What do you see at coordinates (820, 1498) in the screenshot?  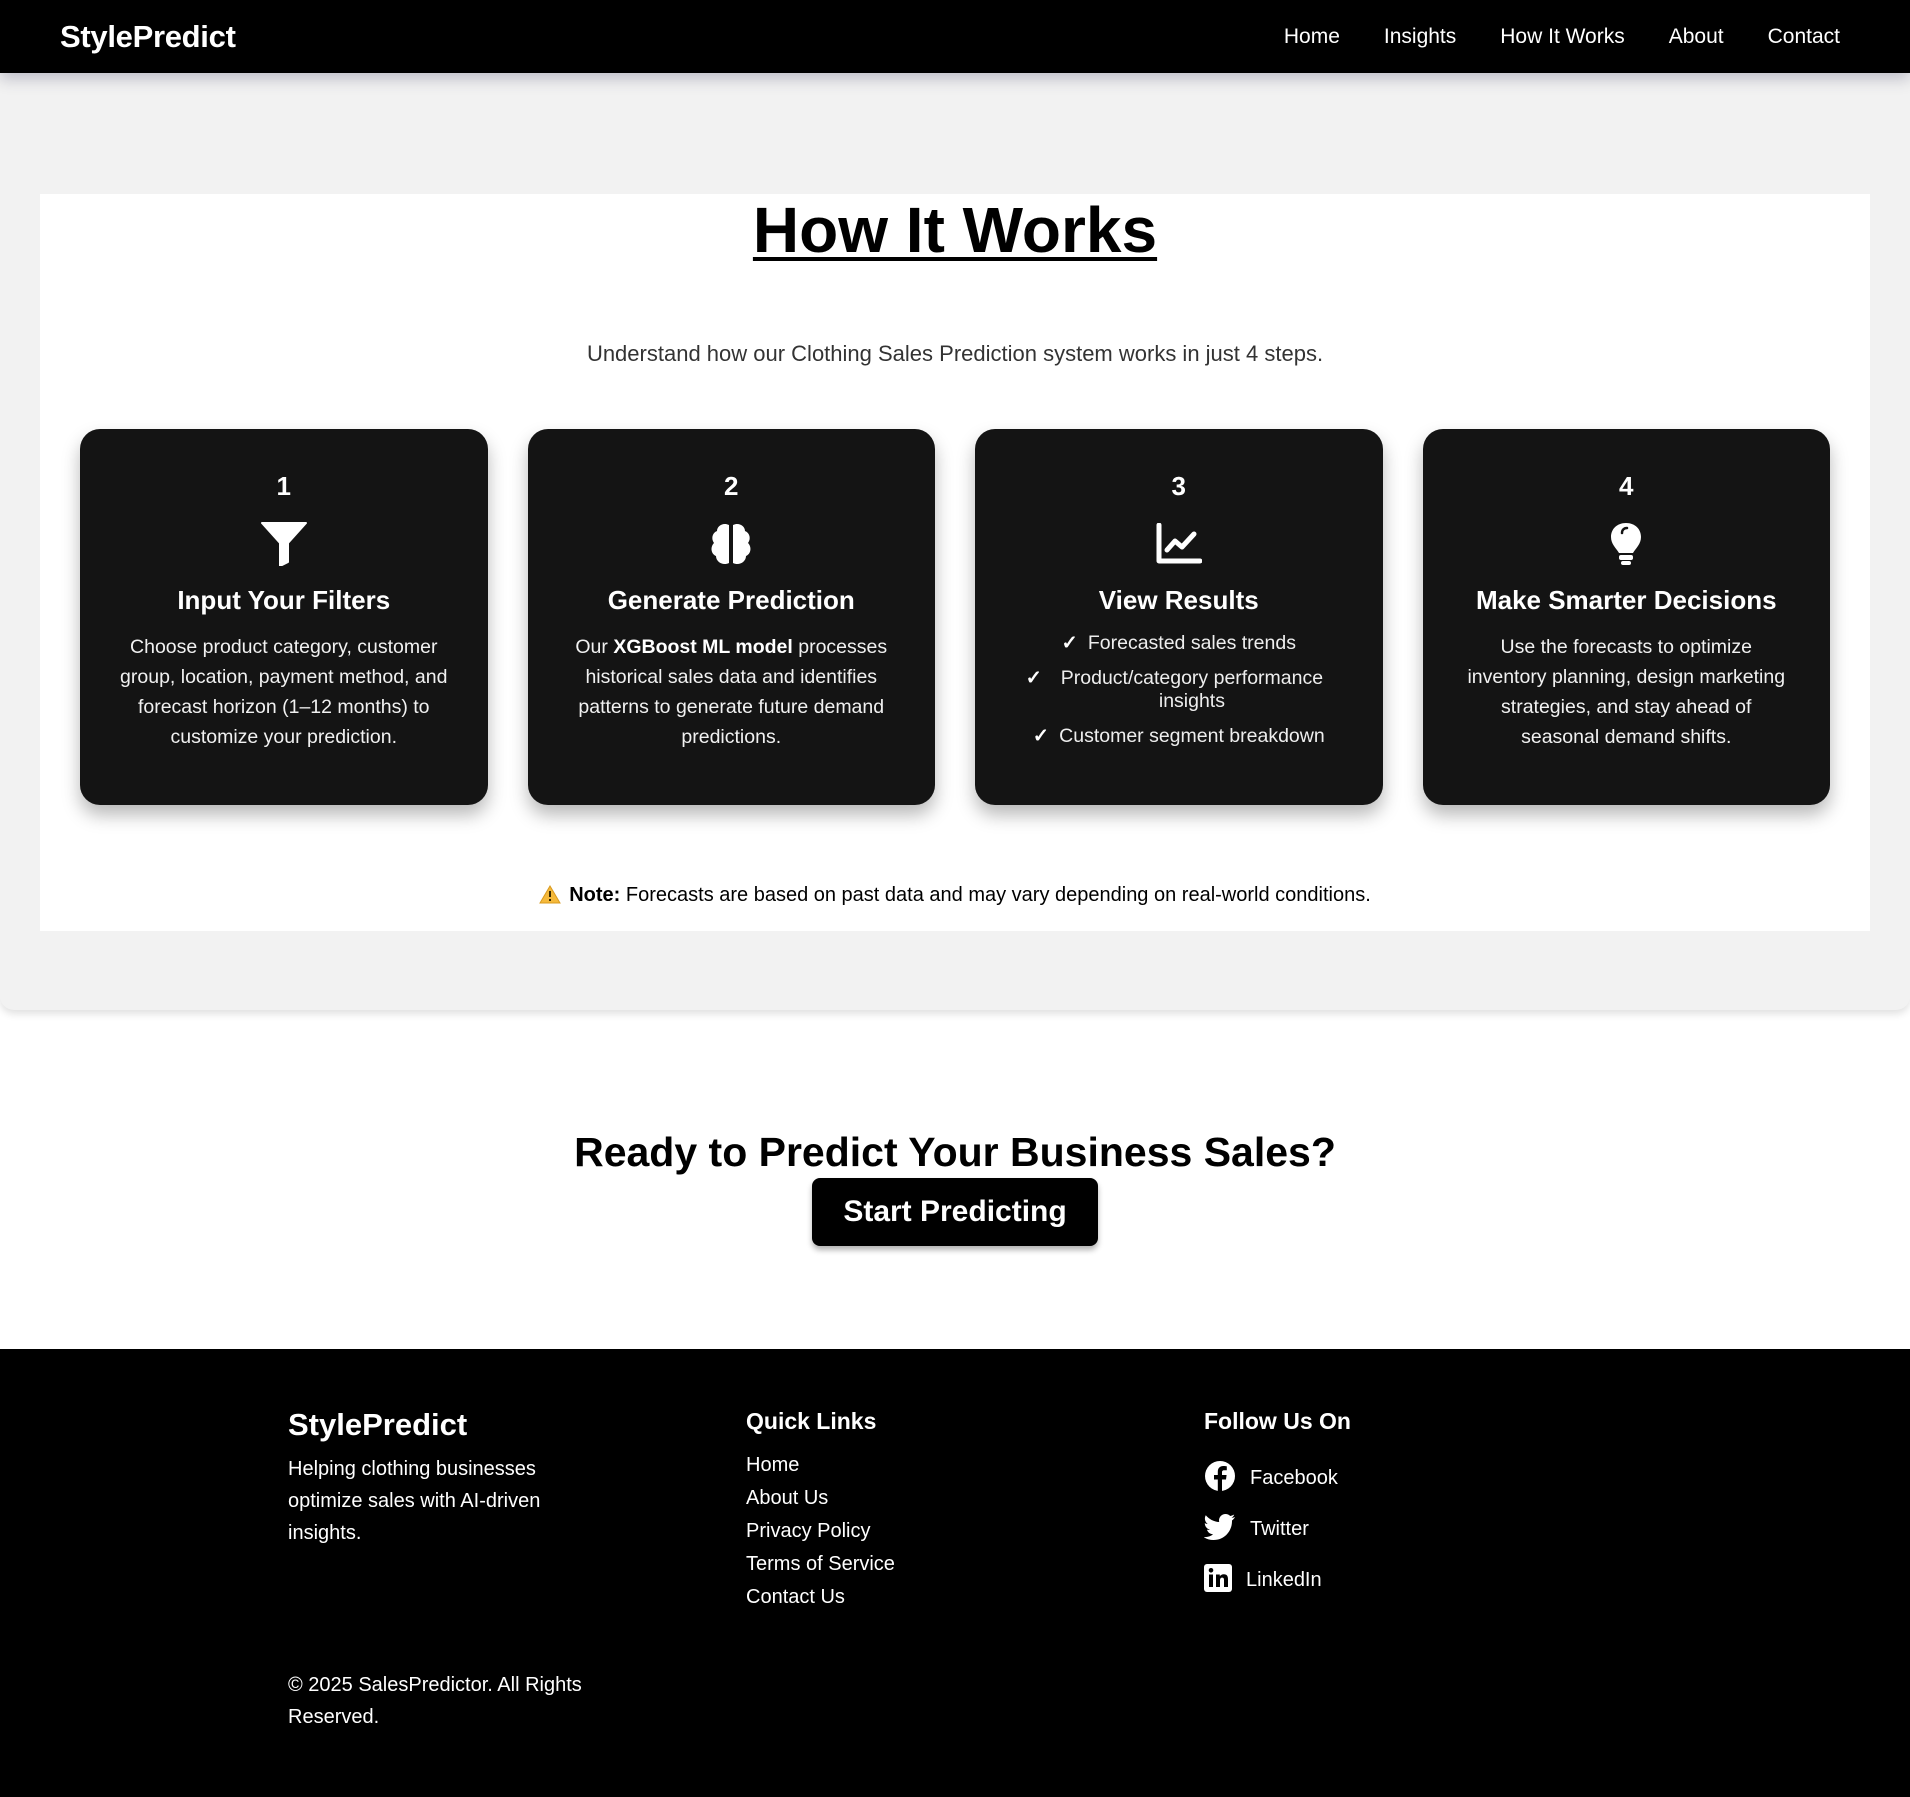 I see `footer-link-about-us: About Us` at bounding box center [820, 1498].